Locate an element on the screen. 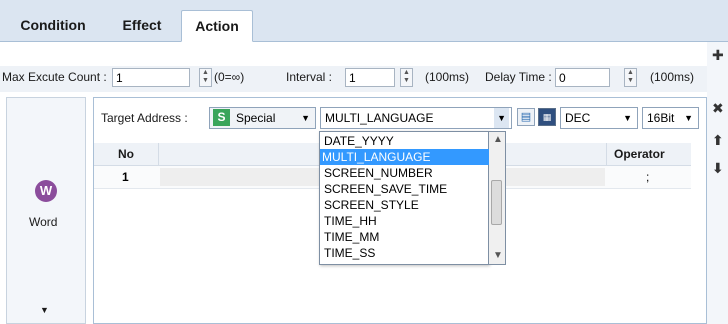 The height and width of the screenshot is (324, 728). delay-label: Delay Time : is located at coordinates (518, 77).